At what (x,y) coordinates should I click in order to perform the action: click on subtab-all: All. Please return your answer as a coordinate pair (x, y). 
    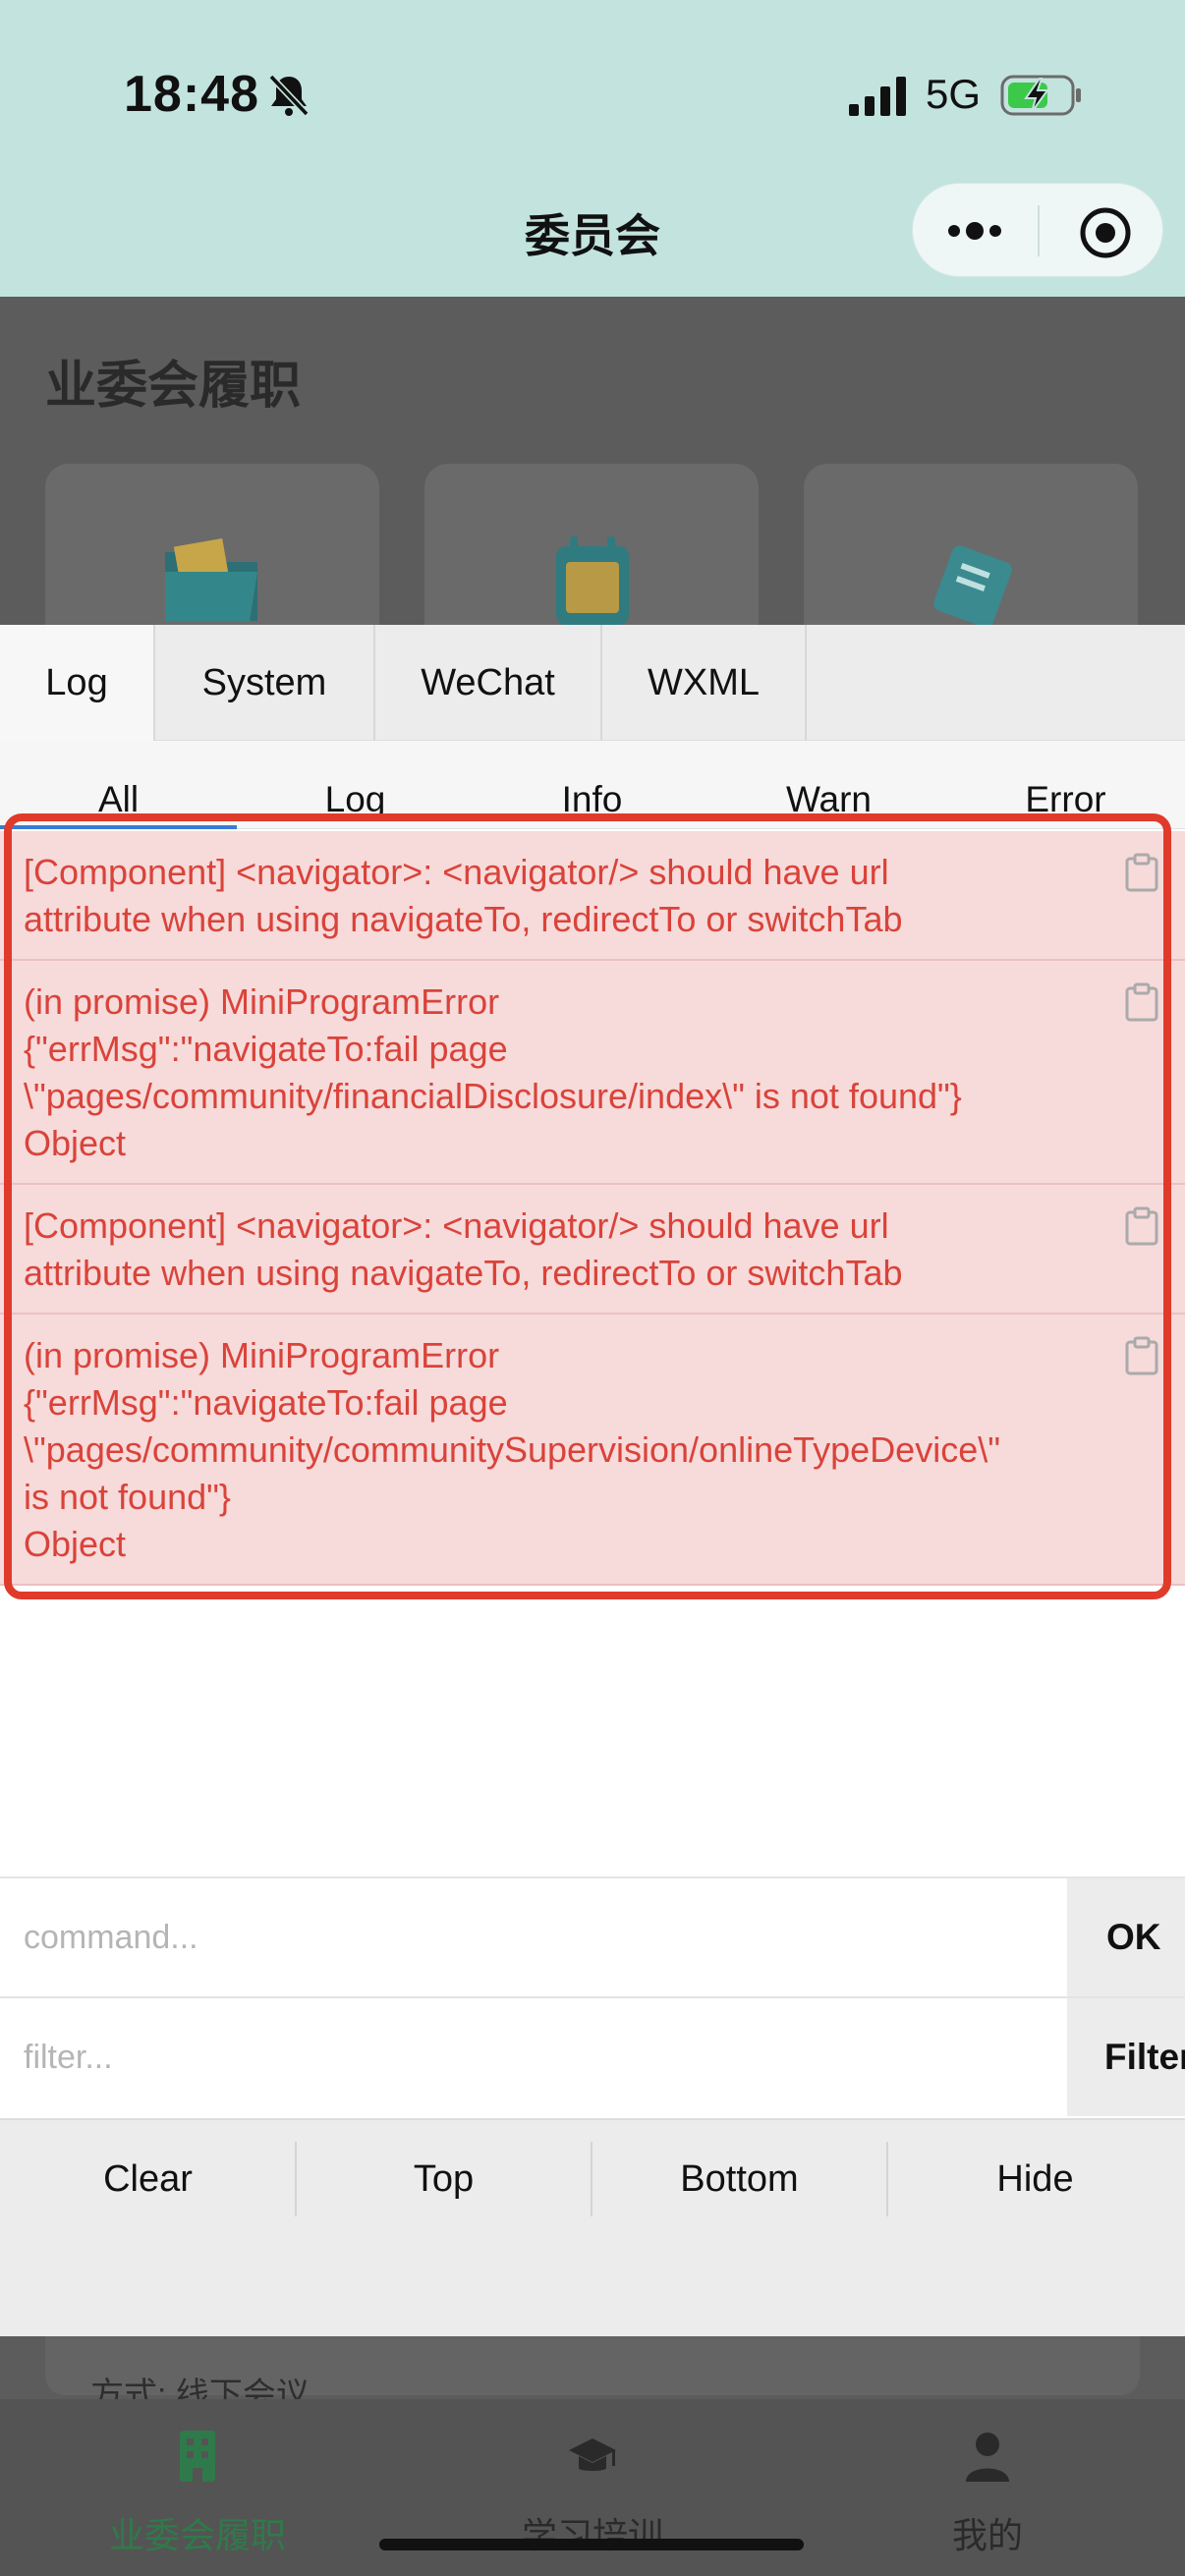
    Looking at the image, I should click on (119, 785).